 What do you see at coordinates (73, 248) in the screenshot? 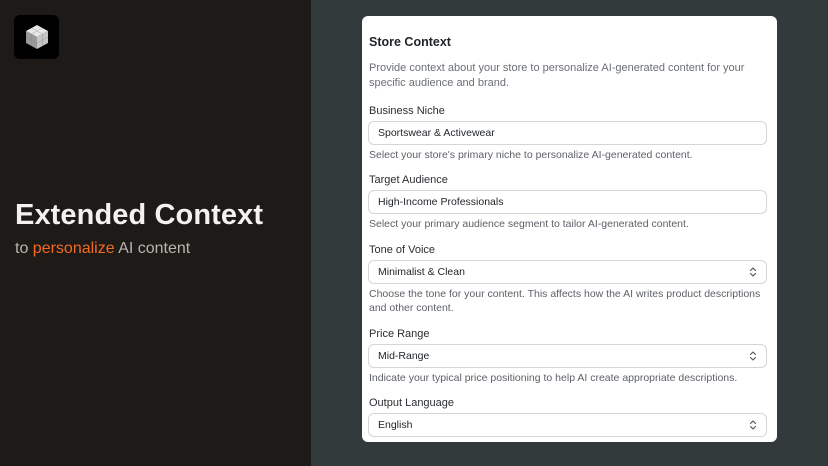
I see `hero-subtitle-accent: personalize` at bounding box center [73, 248].